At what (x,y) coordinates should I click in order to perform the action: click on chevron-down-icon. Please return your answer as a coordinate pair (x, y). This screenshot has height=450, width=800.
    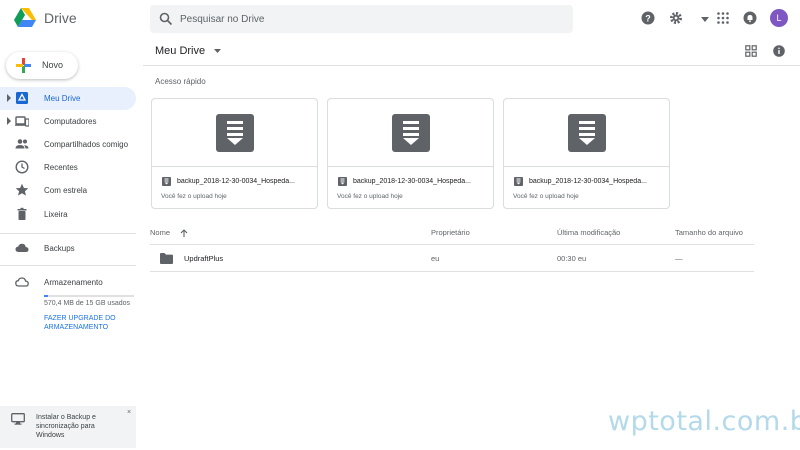
    Looking at the image, I should click on (218, 51).